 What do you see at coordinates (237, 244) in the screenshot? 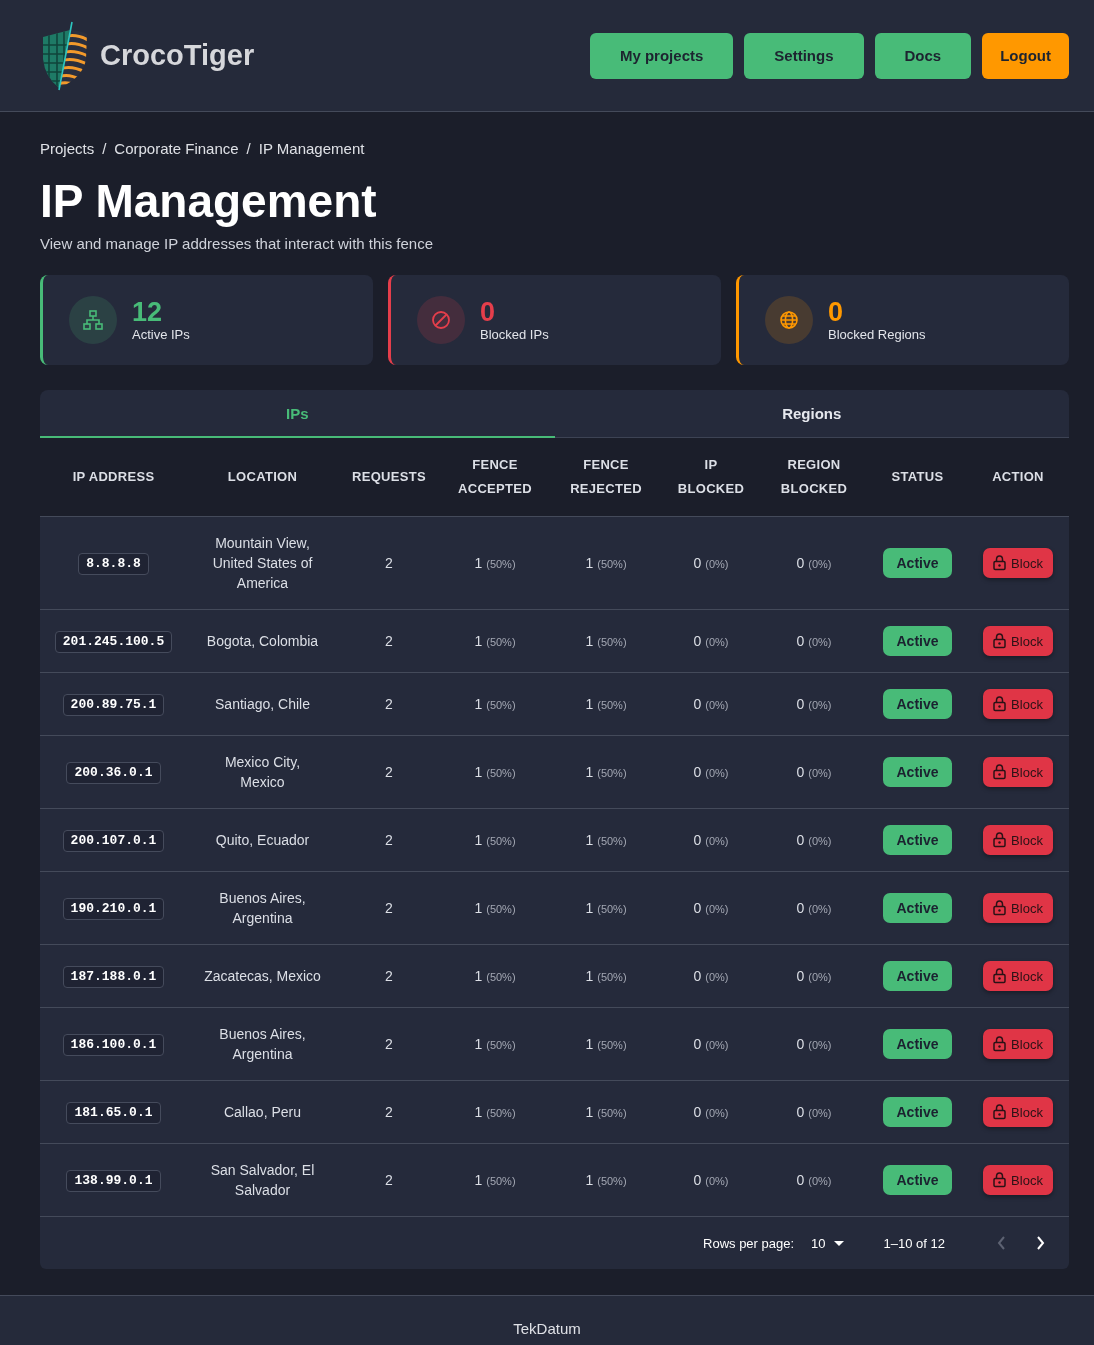
I see `page-subtitle: View and manage IP addresses that interact with this fence` at bounding box center [237, 244].